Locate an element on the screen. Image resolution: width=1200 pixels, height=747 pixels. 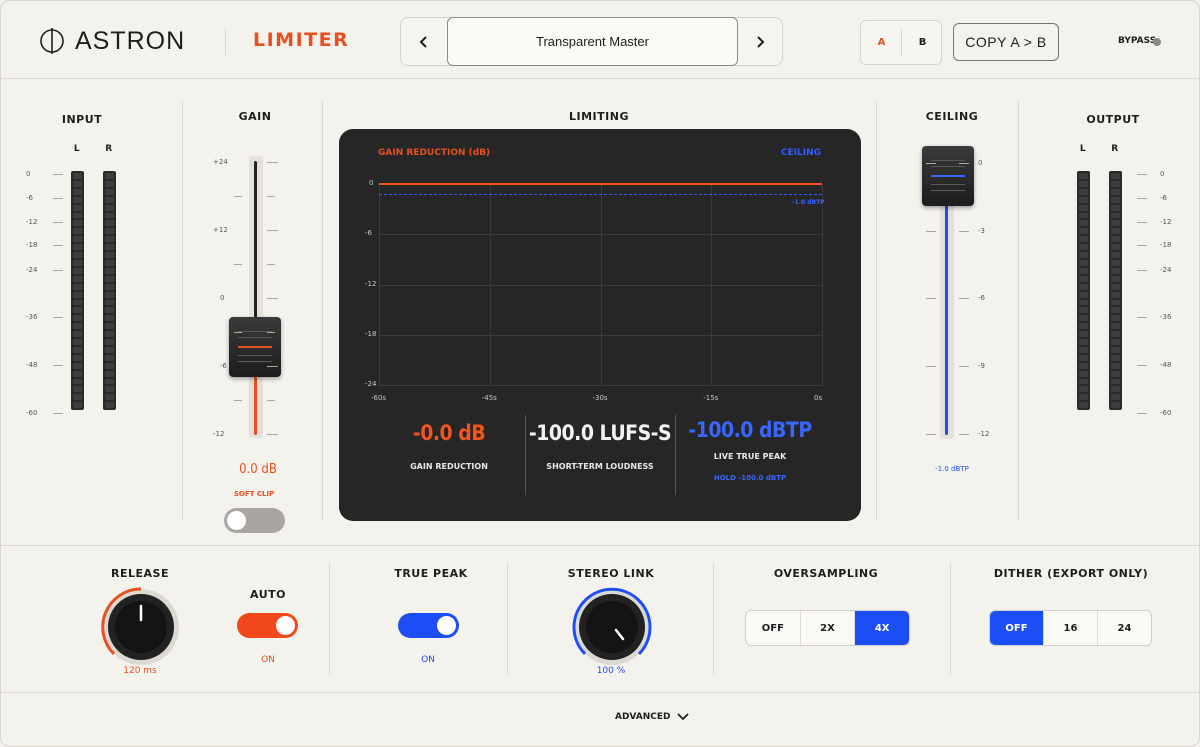
input-scale-label: -18 is located at coordinates (32, 245).